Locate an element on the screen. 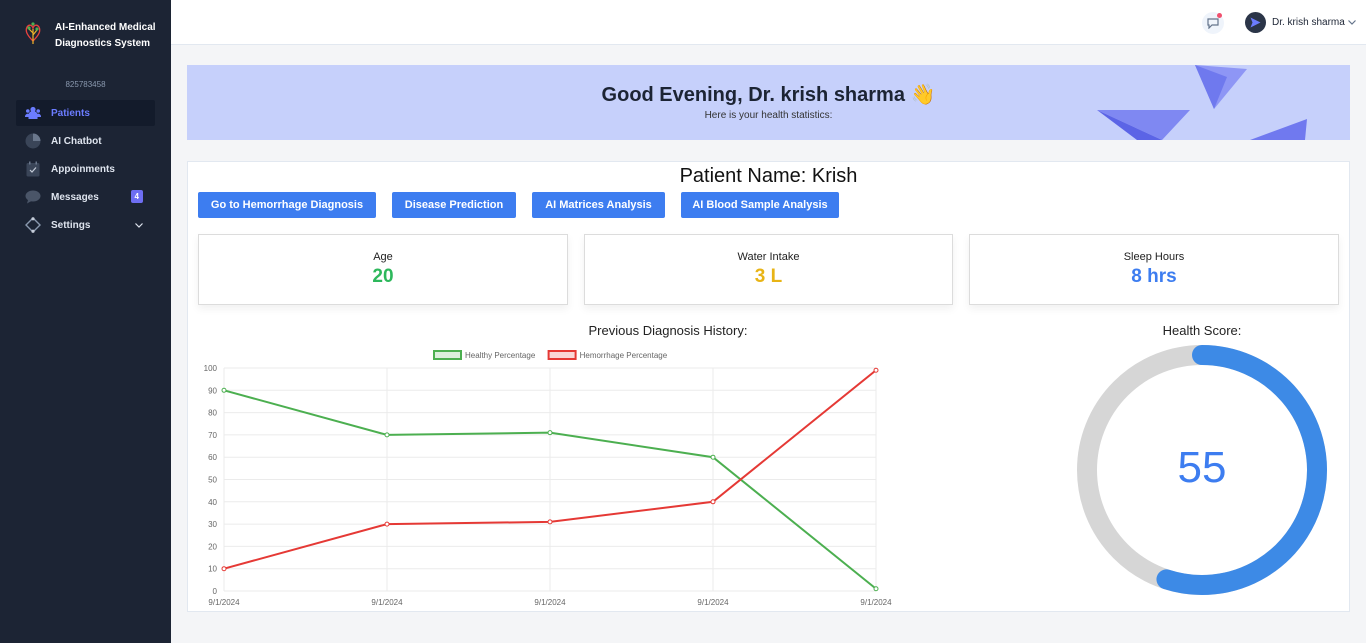 This screenshot has height=643, width=1366. sidebar-item-ai-chatbot: AI Chatbot is located at coordinates (85, 141).